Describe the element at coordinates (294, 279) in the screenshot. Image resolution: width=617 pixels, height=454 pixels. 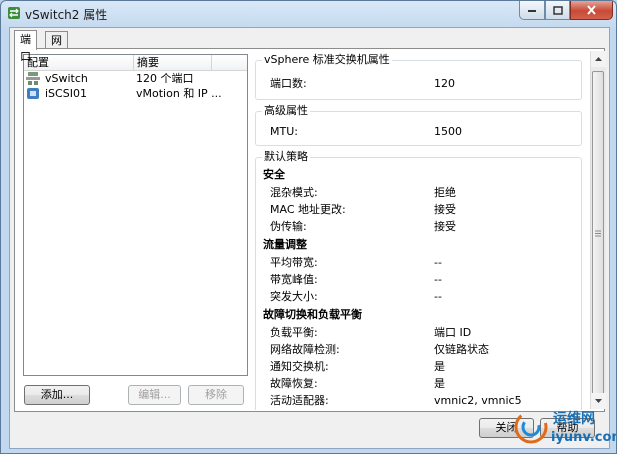
I see `policy-label: 带宽峰值:` at that location.